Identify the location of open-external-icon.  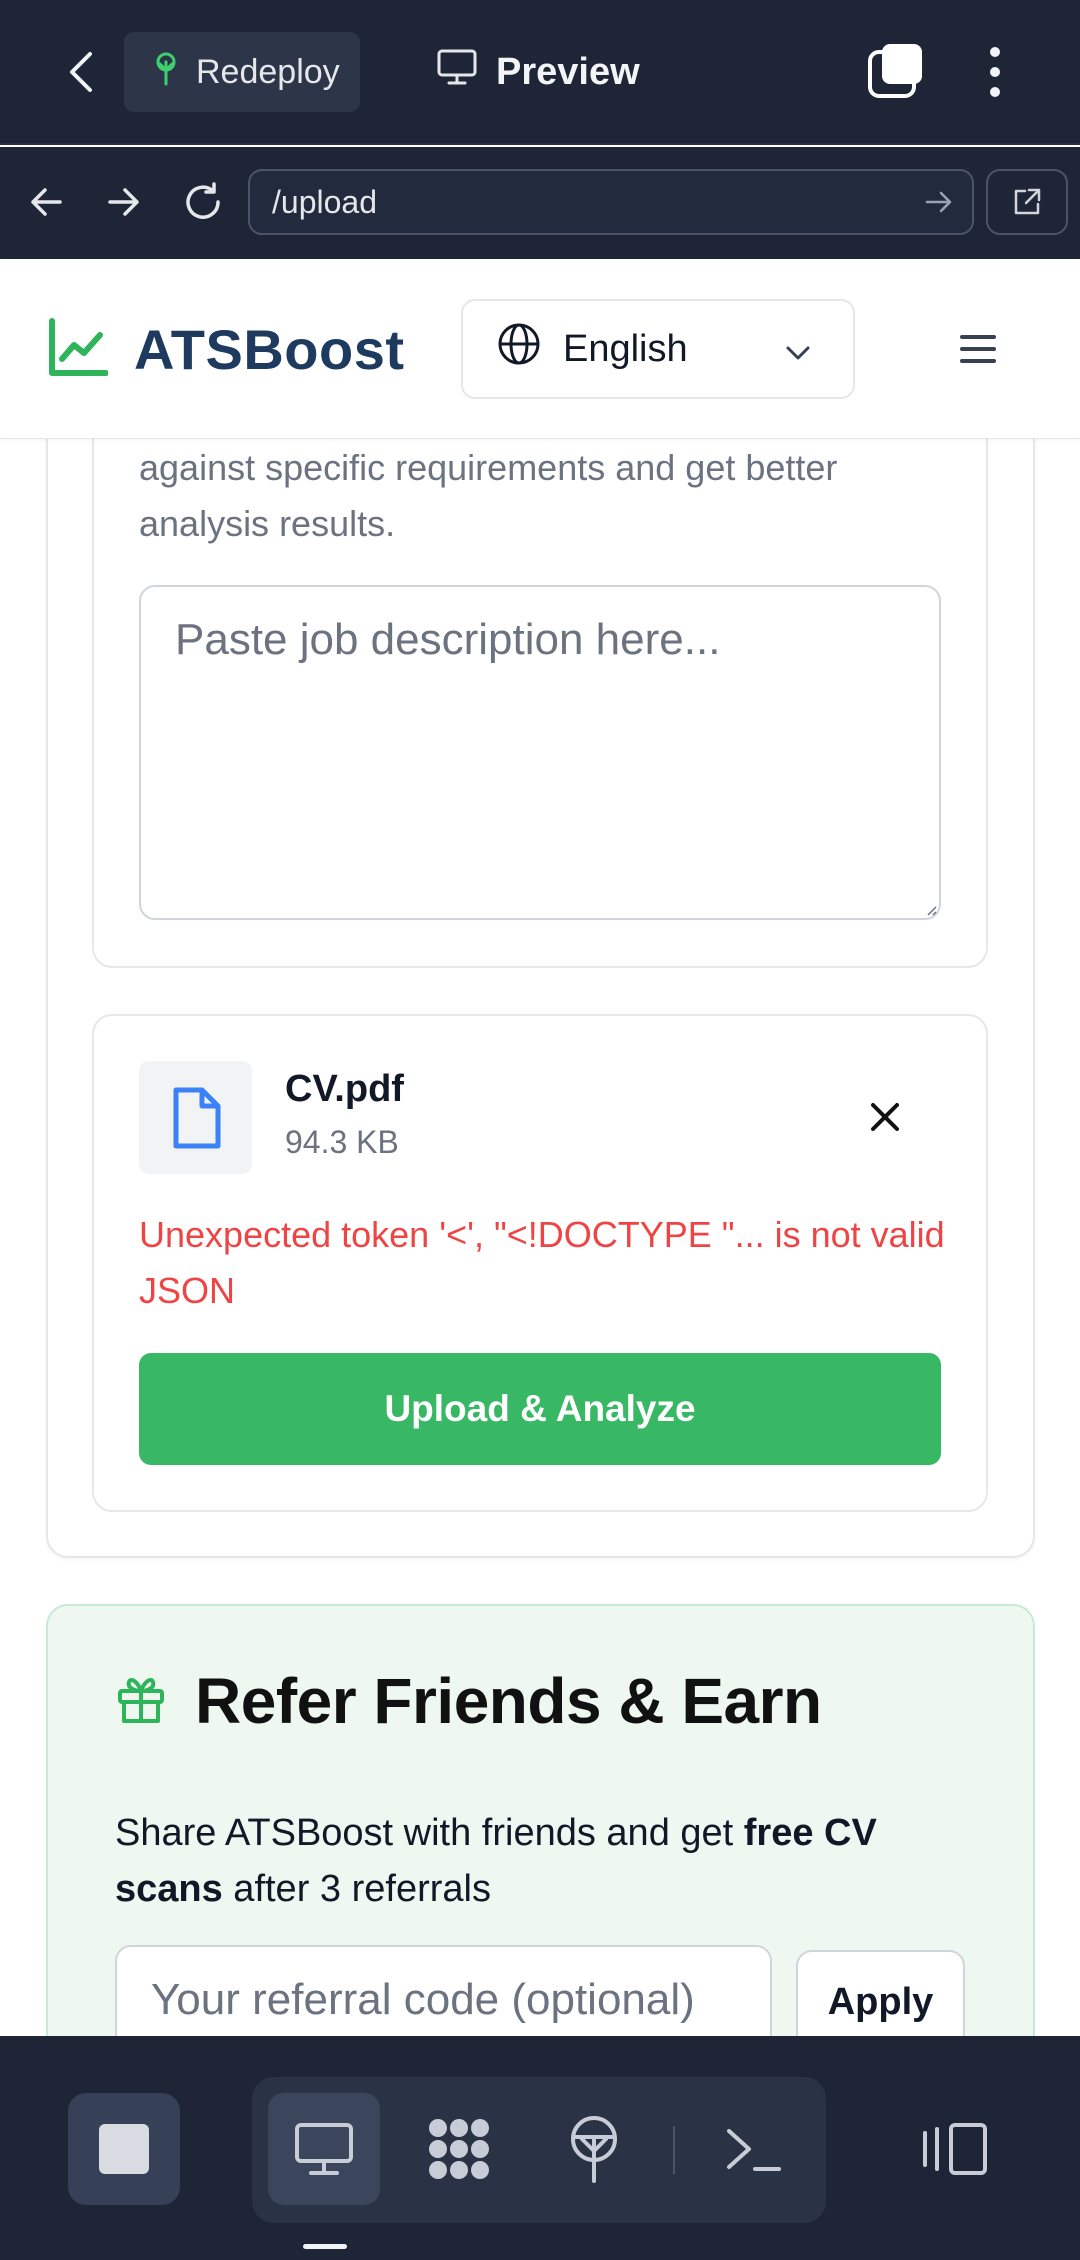
(1027, 202).